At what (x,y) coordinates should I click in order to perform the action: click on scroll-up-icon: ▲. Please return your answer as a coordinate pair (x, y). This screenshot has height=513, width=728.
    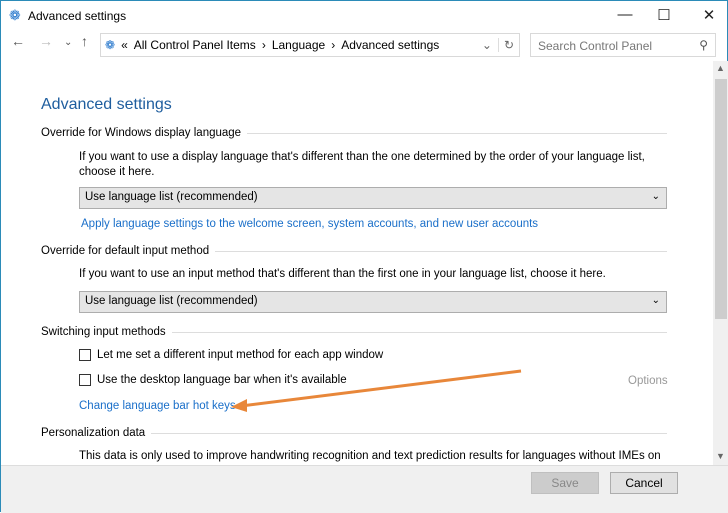
    Looking at the image, I should click on (720, 68).